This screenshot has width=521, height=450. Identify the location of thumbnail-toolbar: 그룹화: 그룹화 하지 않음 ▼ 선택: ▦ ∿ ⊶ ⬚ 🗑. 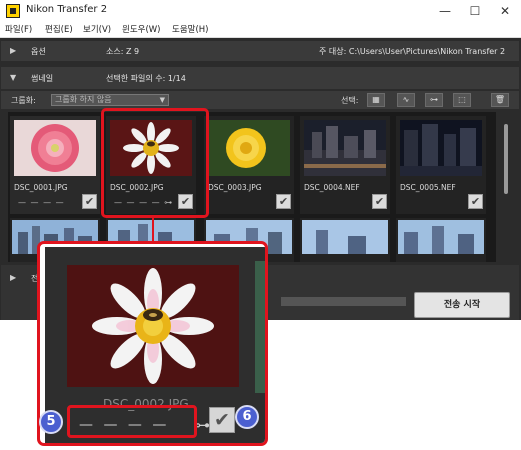
(260, 100).